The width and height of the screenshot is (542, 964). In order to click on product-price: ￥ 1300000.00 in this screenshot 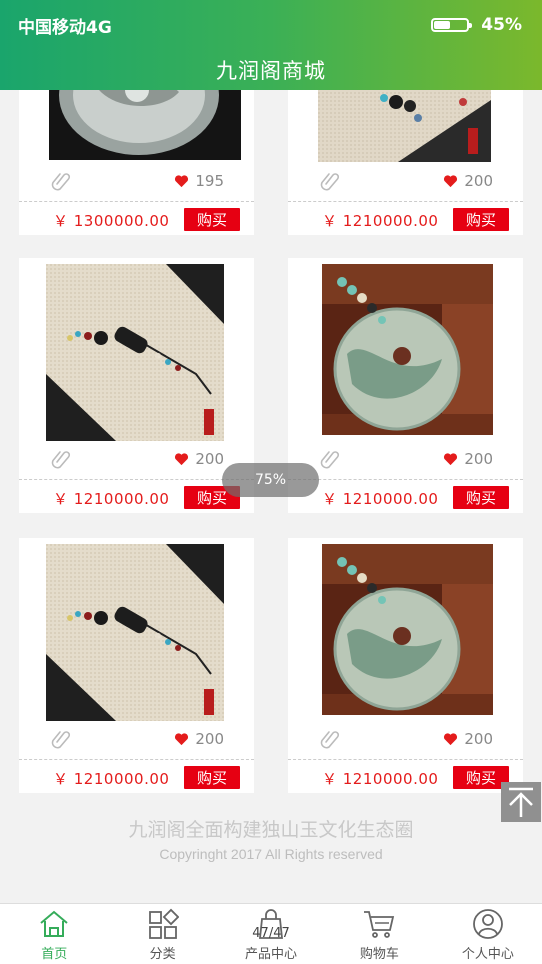, I will do `click(111, 221)`.